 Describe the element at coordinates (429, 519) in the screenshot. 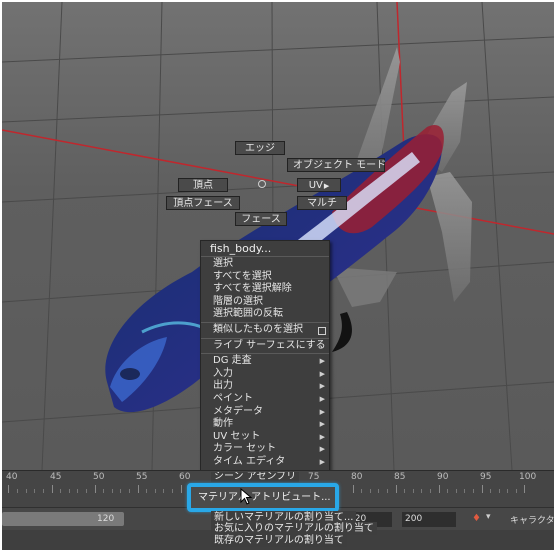

I see `max-time-field: 200` at that location.